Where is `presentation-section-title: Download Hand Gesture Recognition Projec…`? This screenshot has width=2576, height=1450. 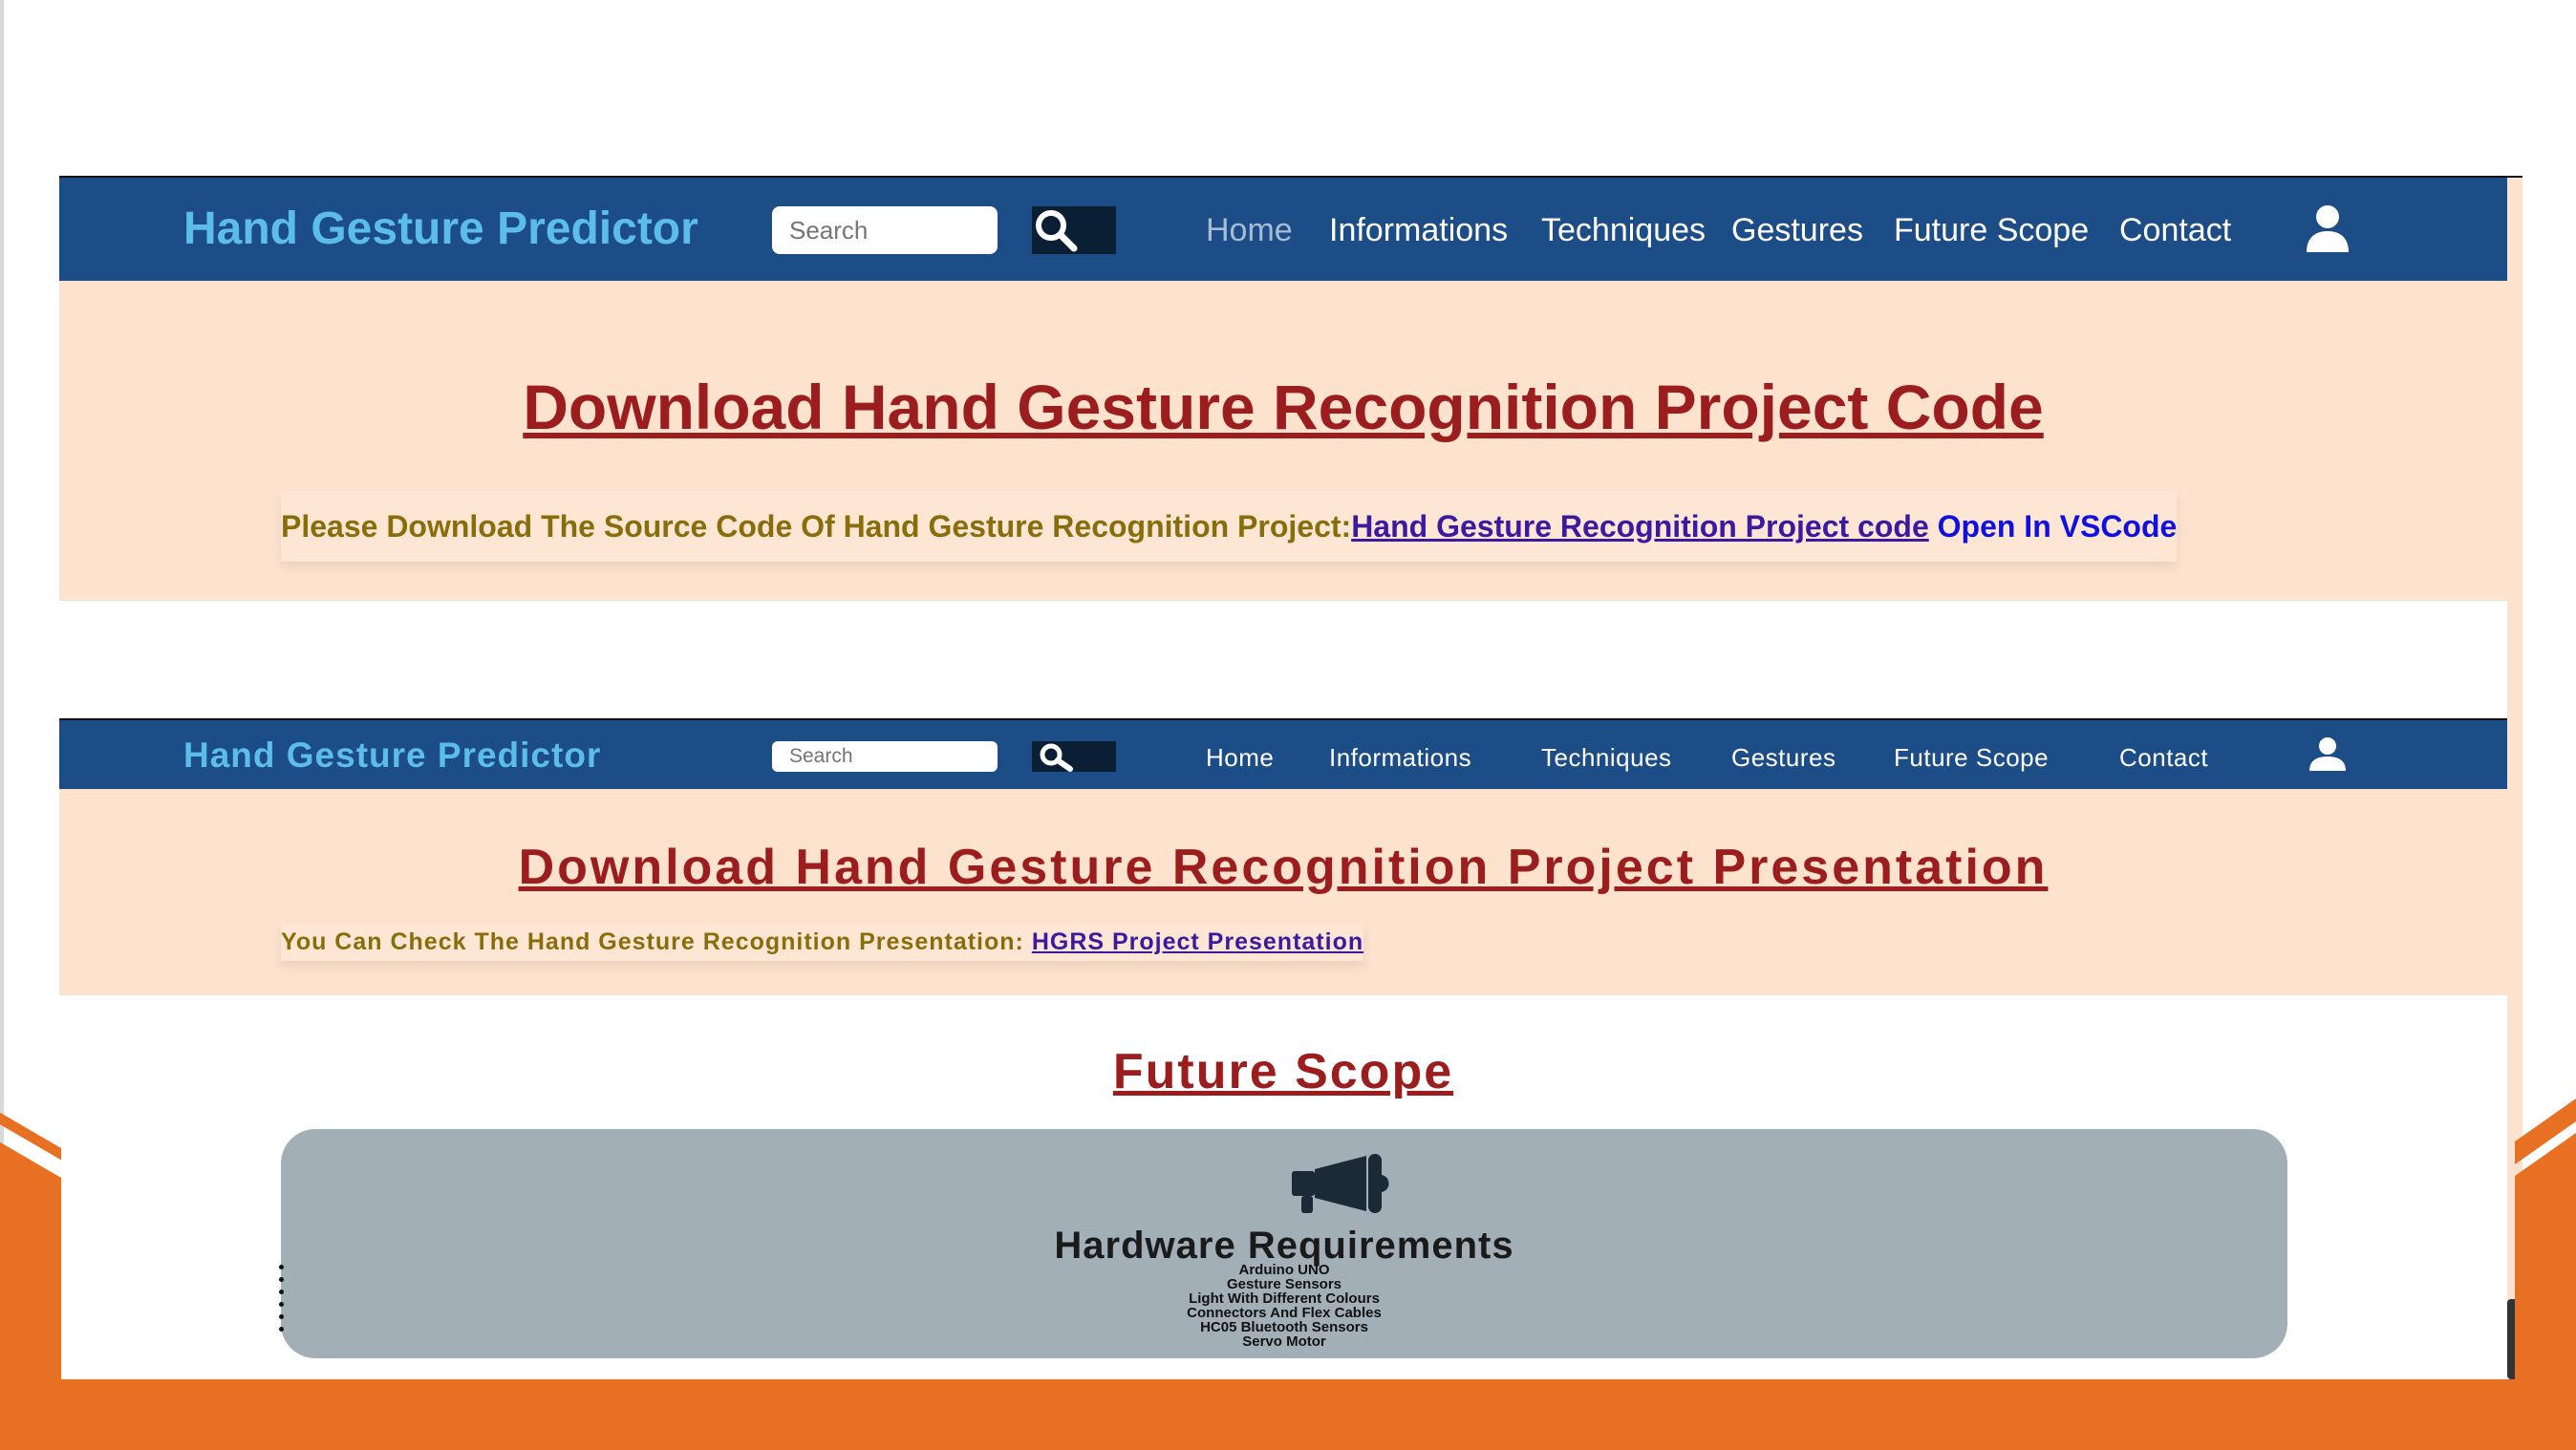 presentation-section-title: Download Hand Gesture Recognition Projec… is located at coordinates (1283, 867).